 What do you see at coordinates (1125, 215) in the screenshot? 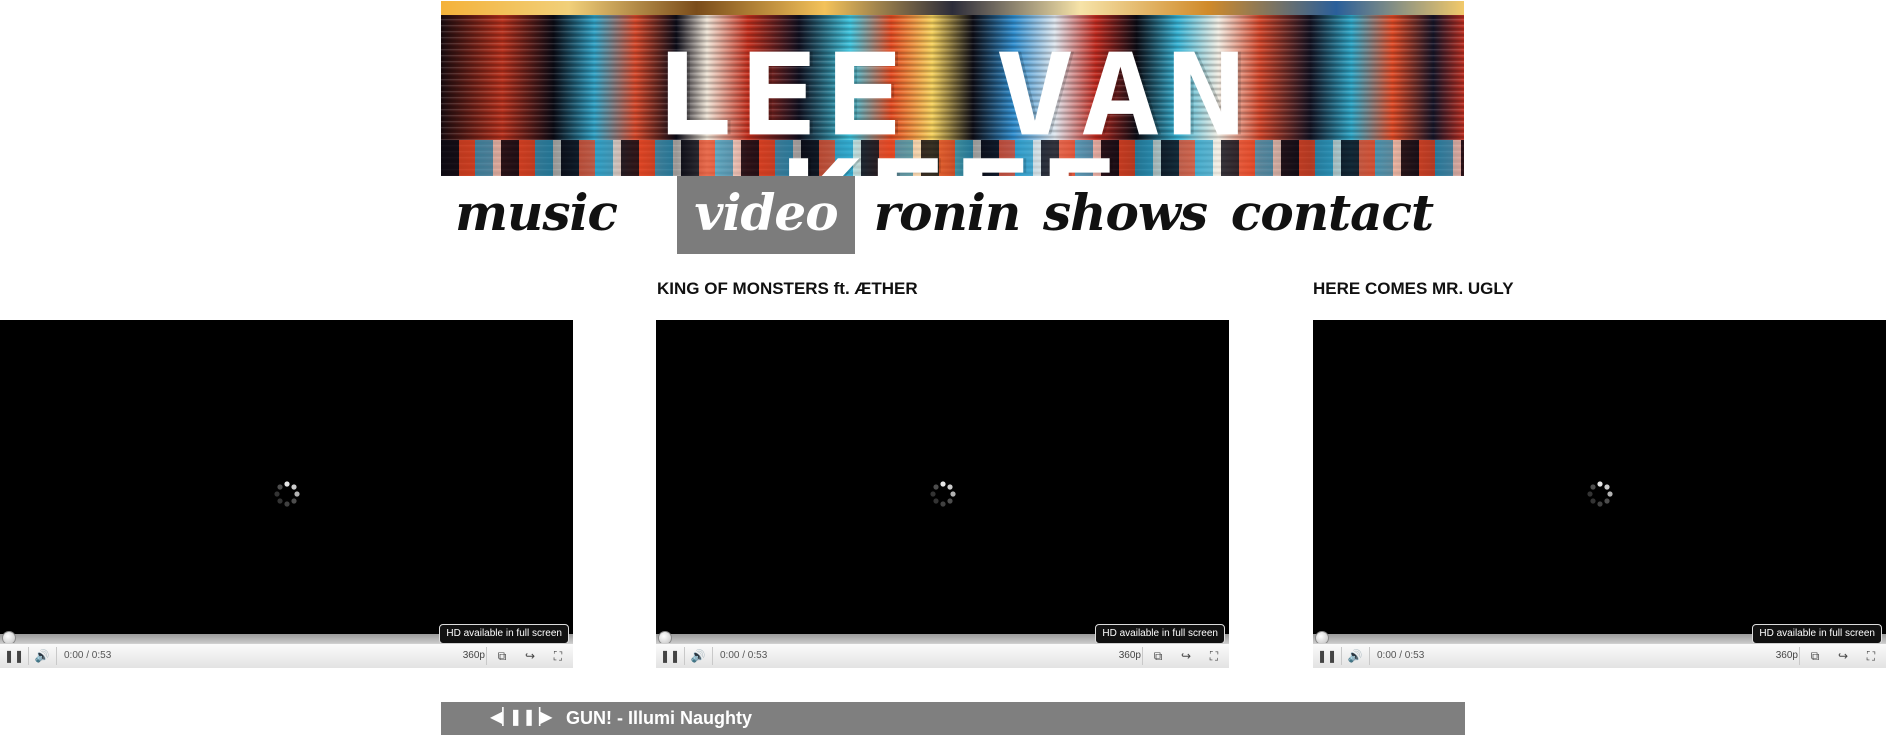
I see `nav-item-shows: shows` at bounding box center [1125, 215].